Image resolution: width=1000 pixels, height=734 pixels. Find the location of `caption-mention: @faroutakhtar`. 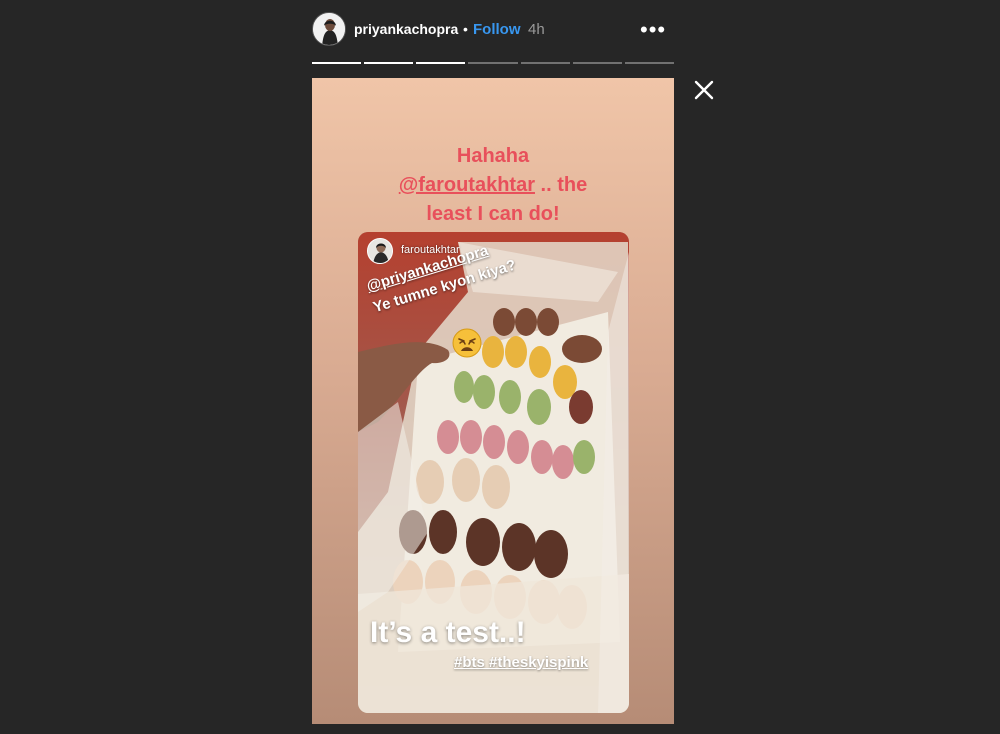

caption-mention: @faroutakhtar is located at coordinates (467, 185).